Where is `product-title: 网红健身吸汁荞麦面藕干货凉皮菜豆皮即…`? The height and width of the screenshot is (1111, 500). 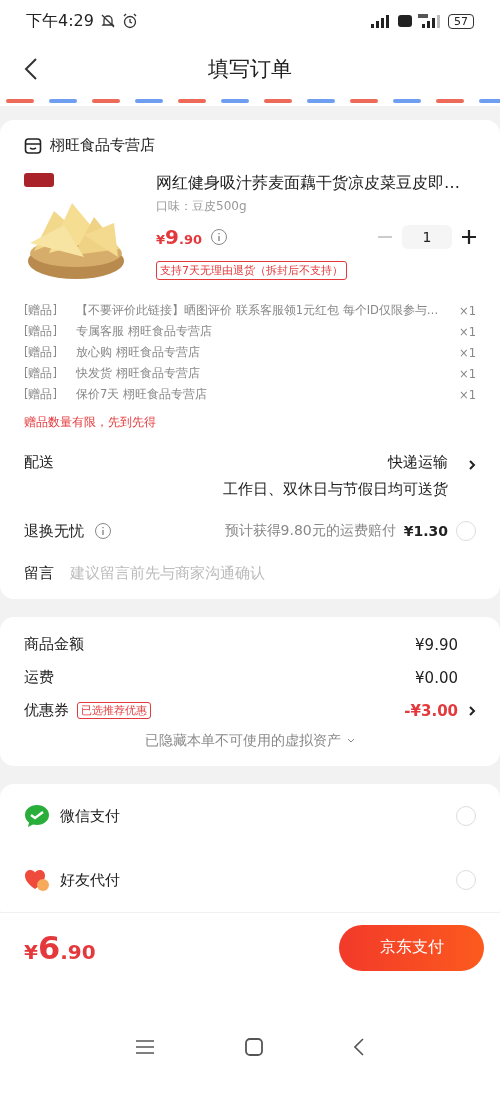
product-title: 网红健身吸汁荞麦面藕干货凉皮菜豆皮即… is located at coordinates (316, 183).